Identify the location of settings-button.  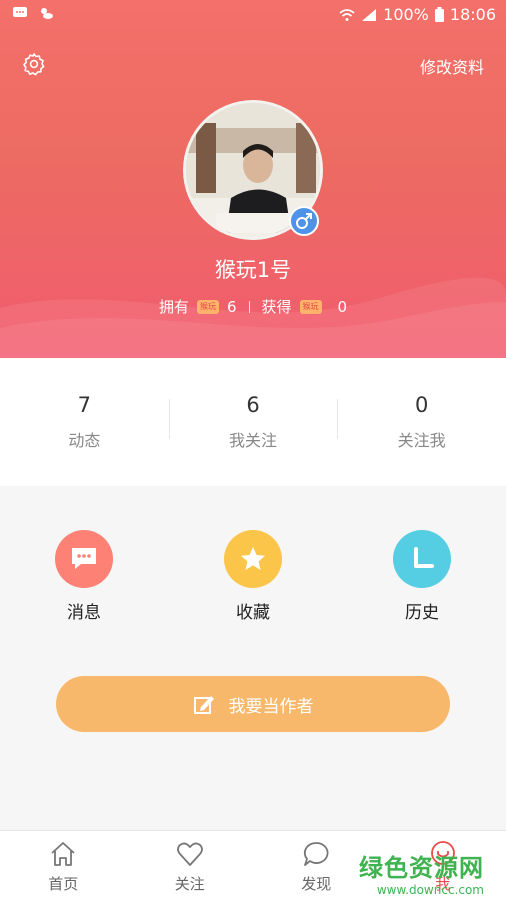
(34, 64).